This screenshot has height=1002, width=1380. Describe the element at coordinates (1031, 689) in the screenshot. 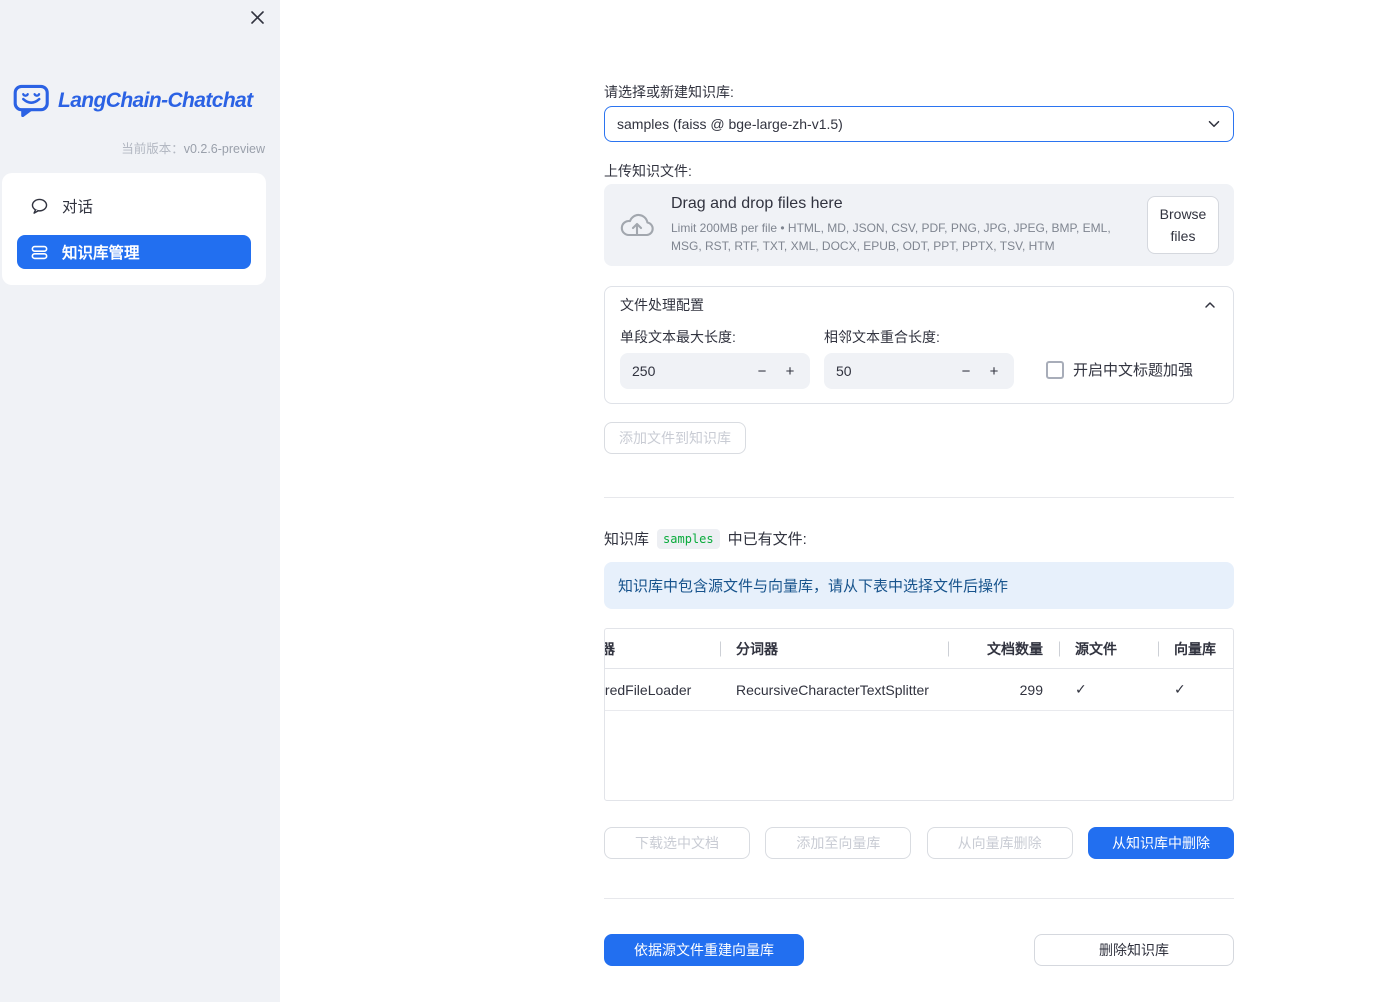

I see `table-cell-doc-count: 299` at that location.